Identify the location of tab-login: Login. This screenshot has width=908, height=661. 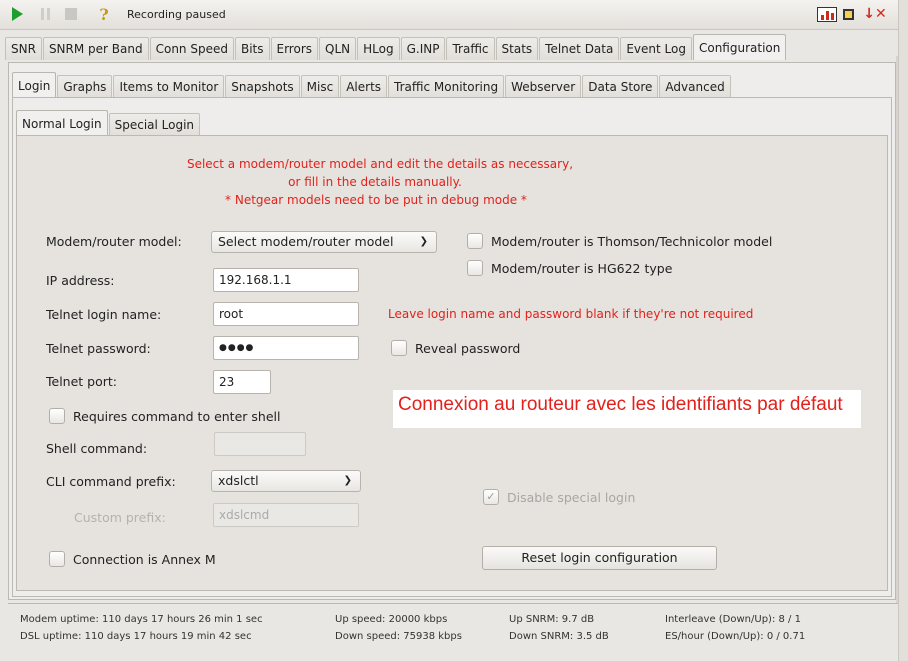
(34, 85).